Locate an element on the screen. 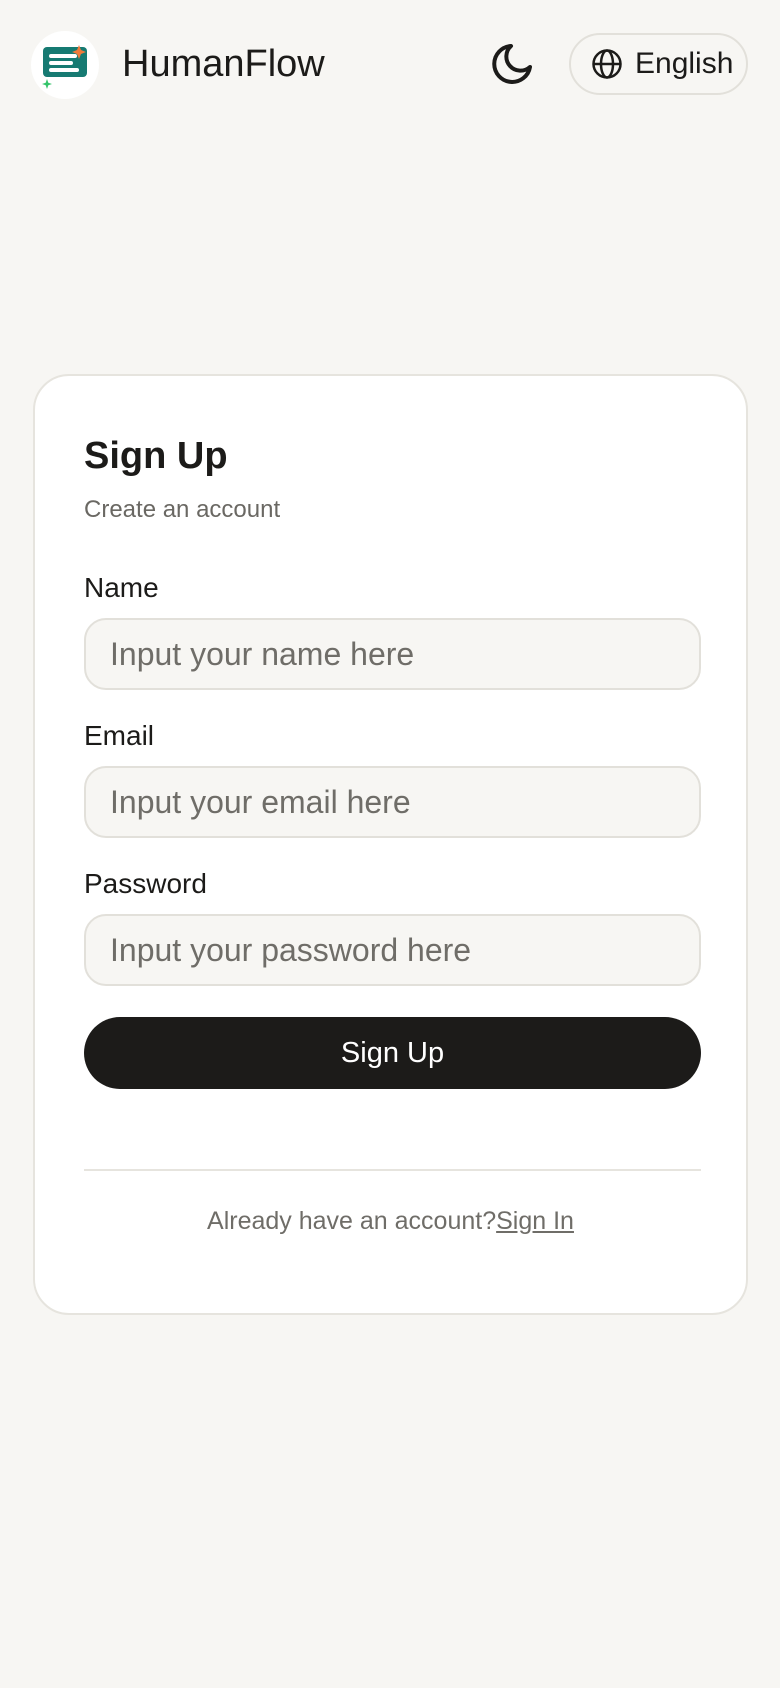  name-label: Name is located at coordinates (121, 587).